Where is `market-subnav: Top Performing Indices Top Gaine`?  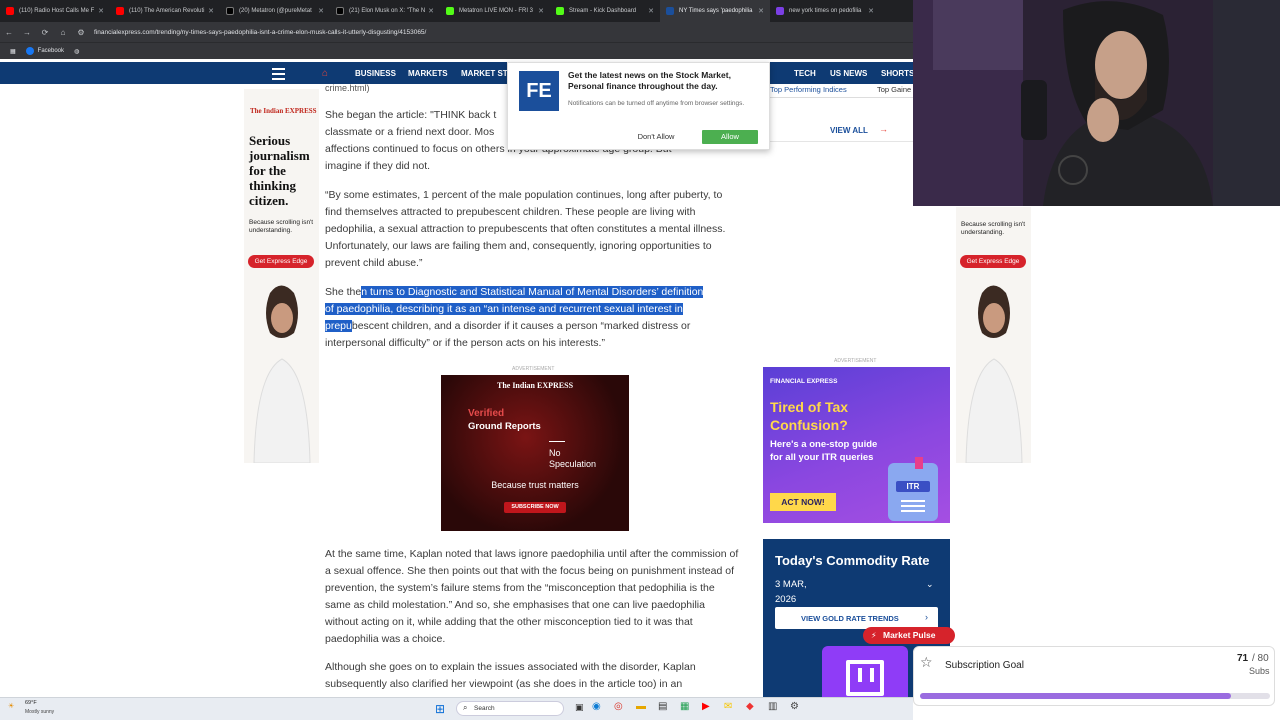
market-subnav: Top Performing Indices Top Gaine is located at coordinates (838, 91).